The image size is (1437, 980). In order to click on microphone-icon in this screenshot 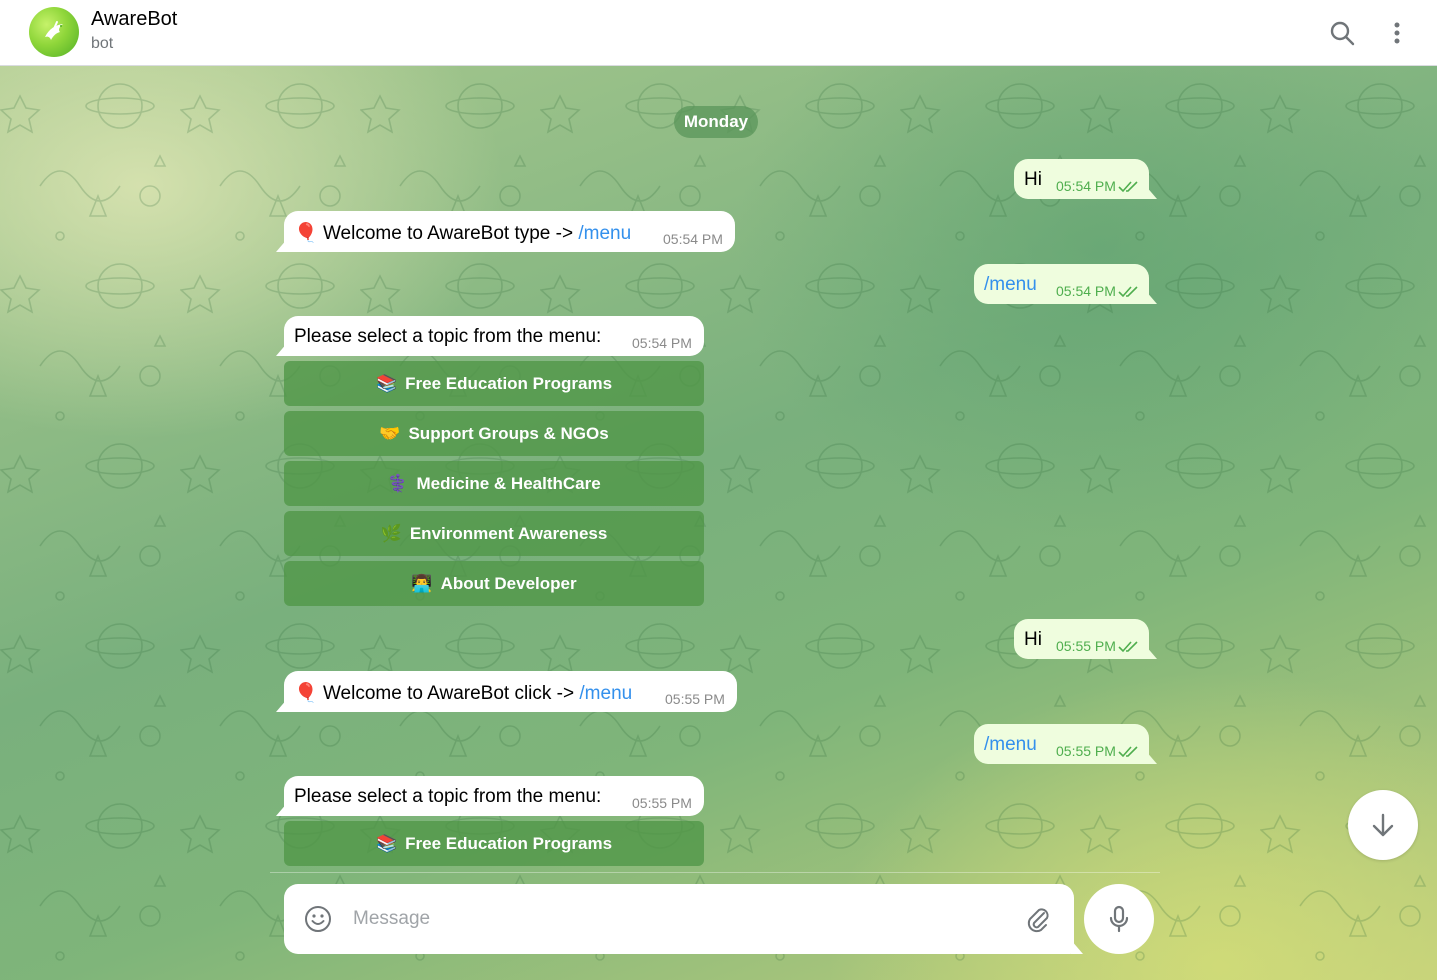, I will do `click(1119, 919)`.